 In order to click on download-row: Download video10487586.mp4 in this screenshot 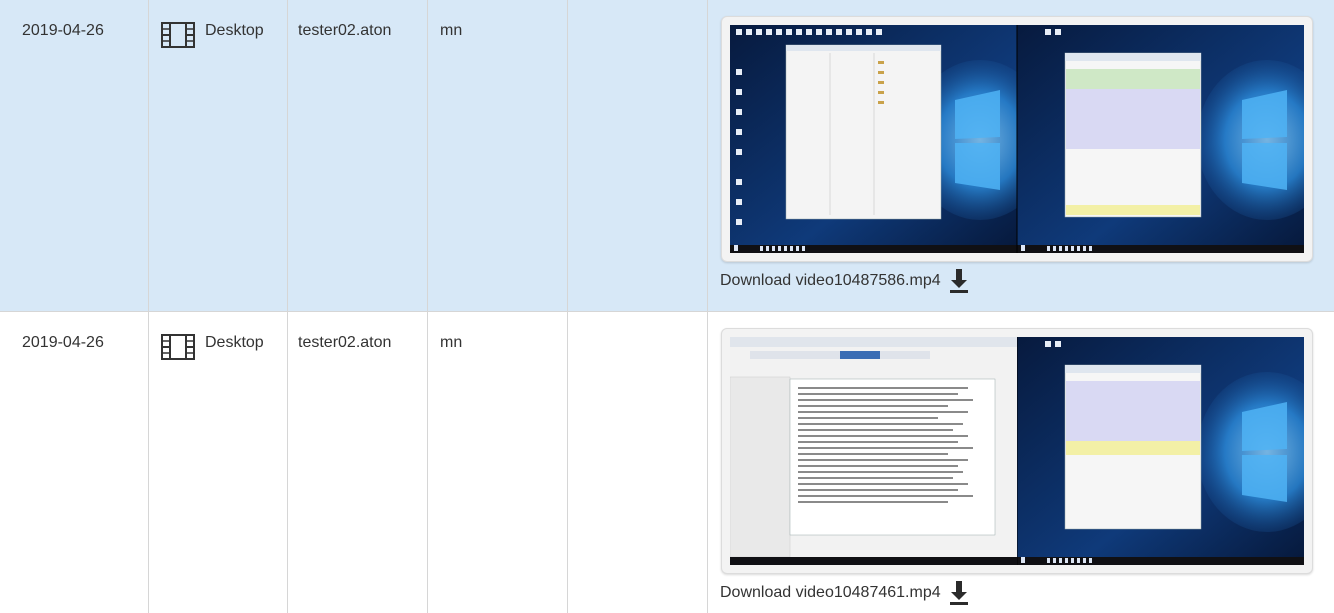, I will do `click(844, 281)`.